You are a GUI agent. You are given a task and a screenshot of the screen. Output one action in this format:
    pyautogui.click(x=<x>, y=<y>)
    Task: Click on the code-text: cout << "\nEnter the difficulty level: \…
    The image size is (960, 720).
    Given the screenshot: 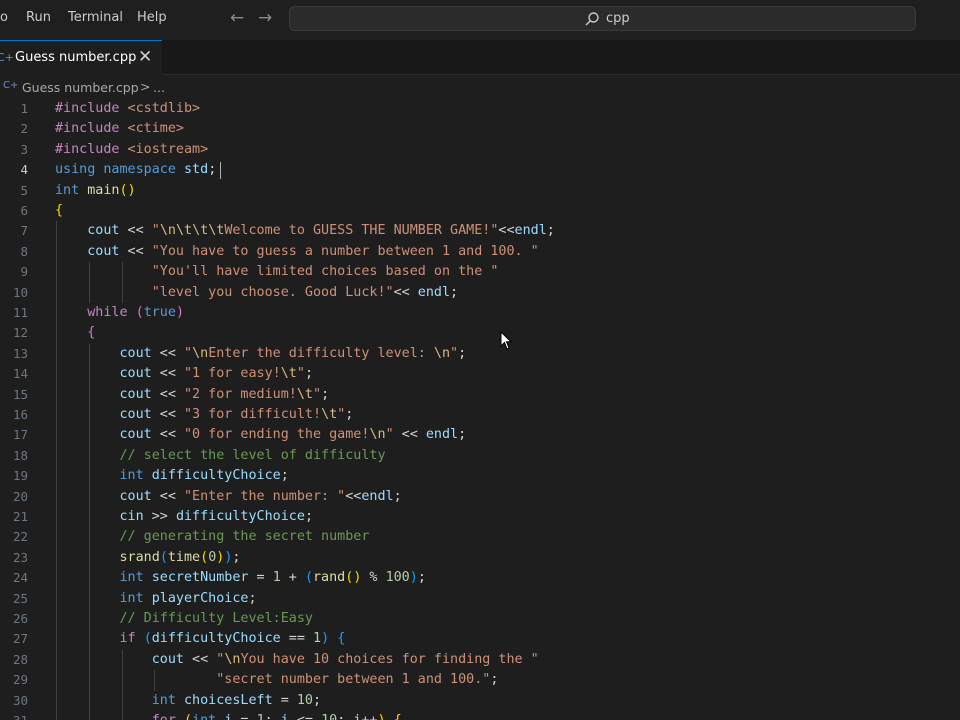 What is the action you would take?
    pyautogui.click(x=293, y=353)
    